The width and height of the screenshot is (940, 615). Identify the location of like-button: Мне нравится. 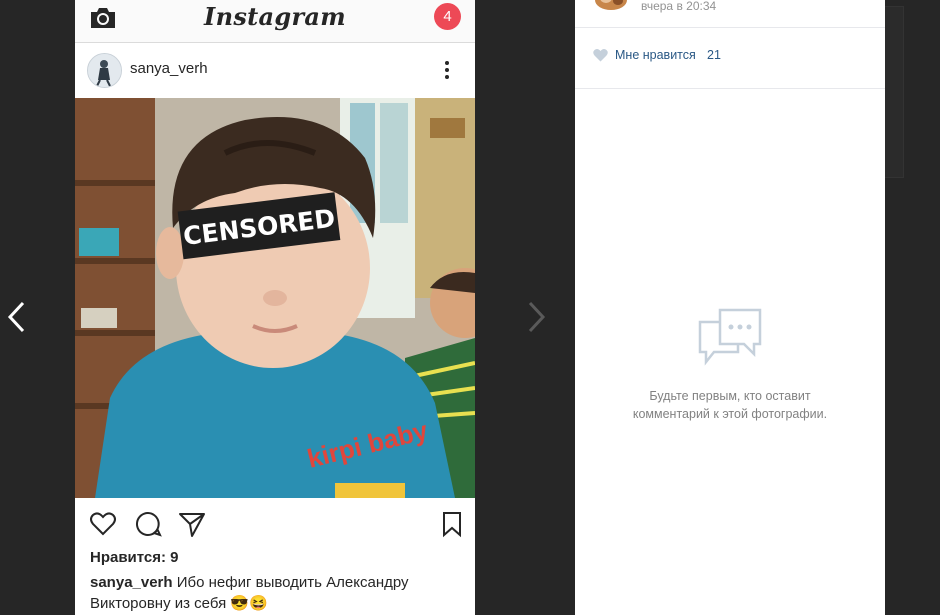
(655, 55).